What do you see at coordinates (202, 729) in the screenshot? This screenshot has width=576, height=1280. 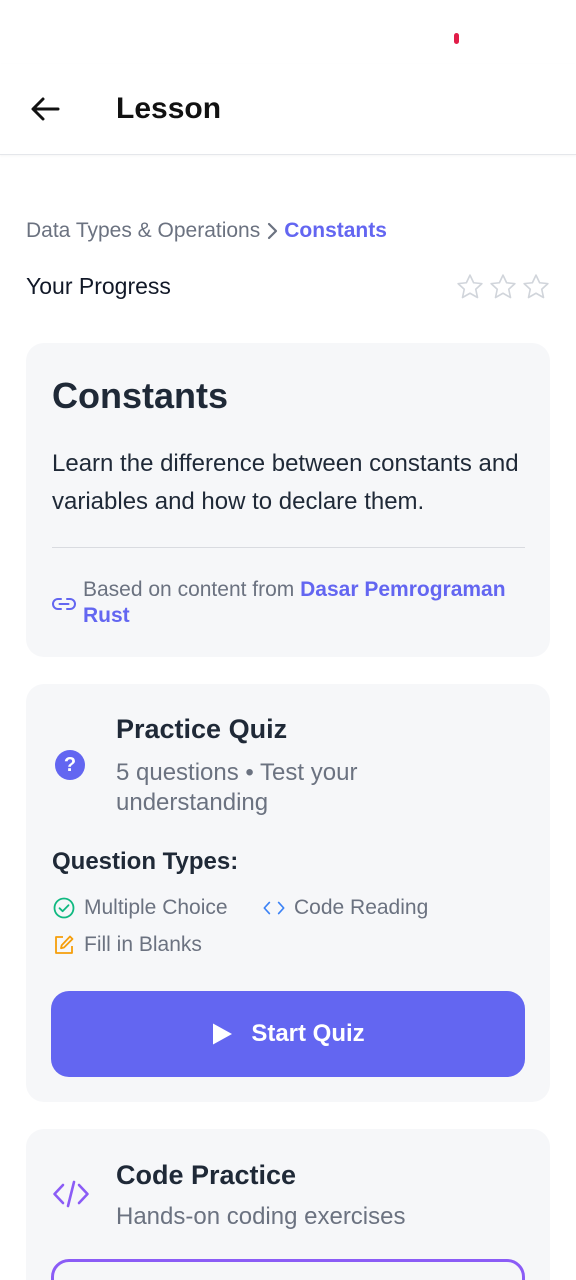 I see `quiz-title: Practice Quiz` at bounding box center [202, 729].